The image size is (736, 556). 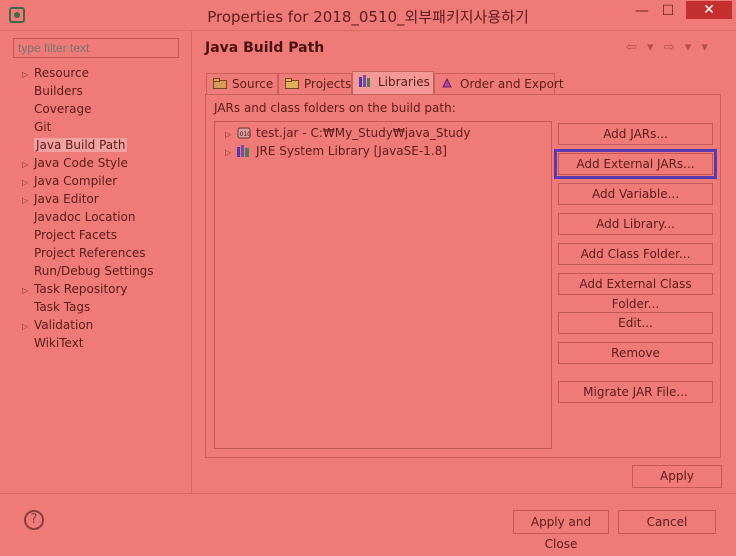 What do you see at coordinates (220, 82) in the screenshot?
I see `source-folder-icon` at bounding box center [220, 82].